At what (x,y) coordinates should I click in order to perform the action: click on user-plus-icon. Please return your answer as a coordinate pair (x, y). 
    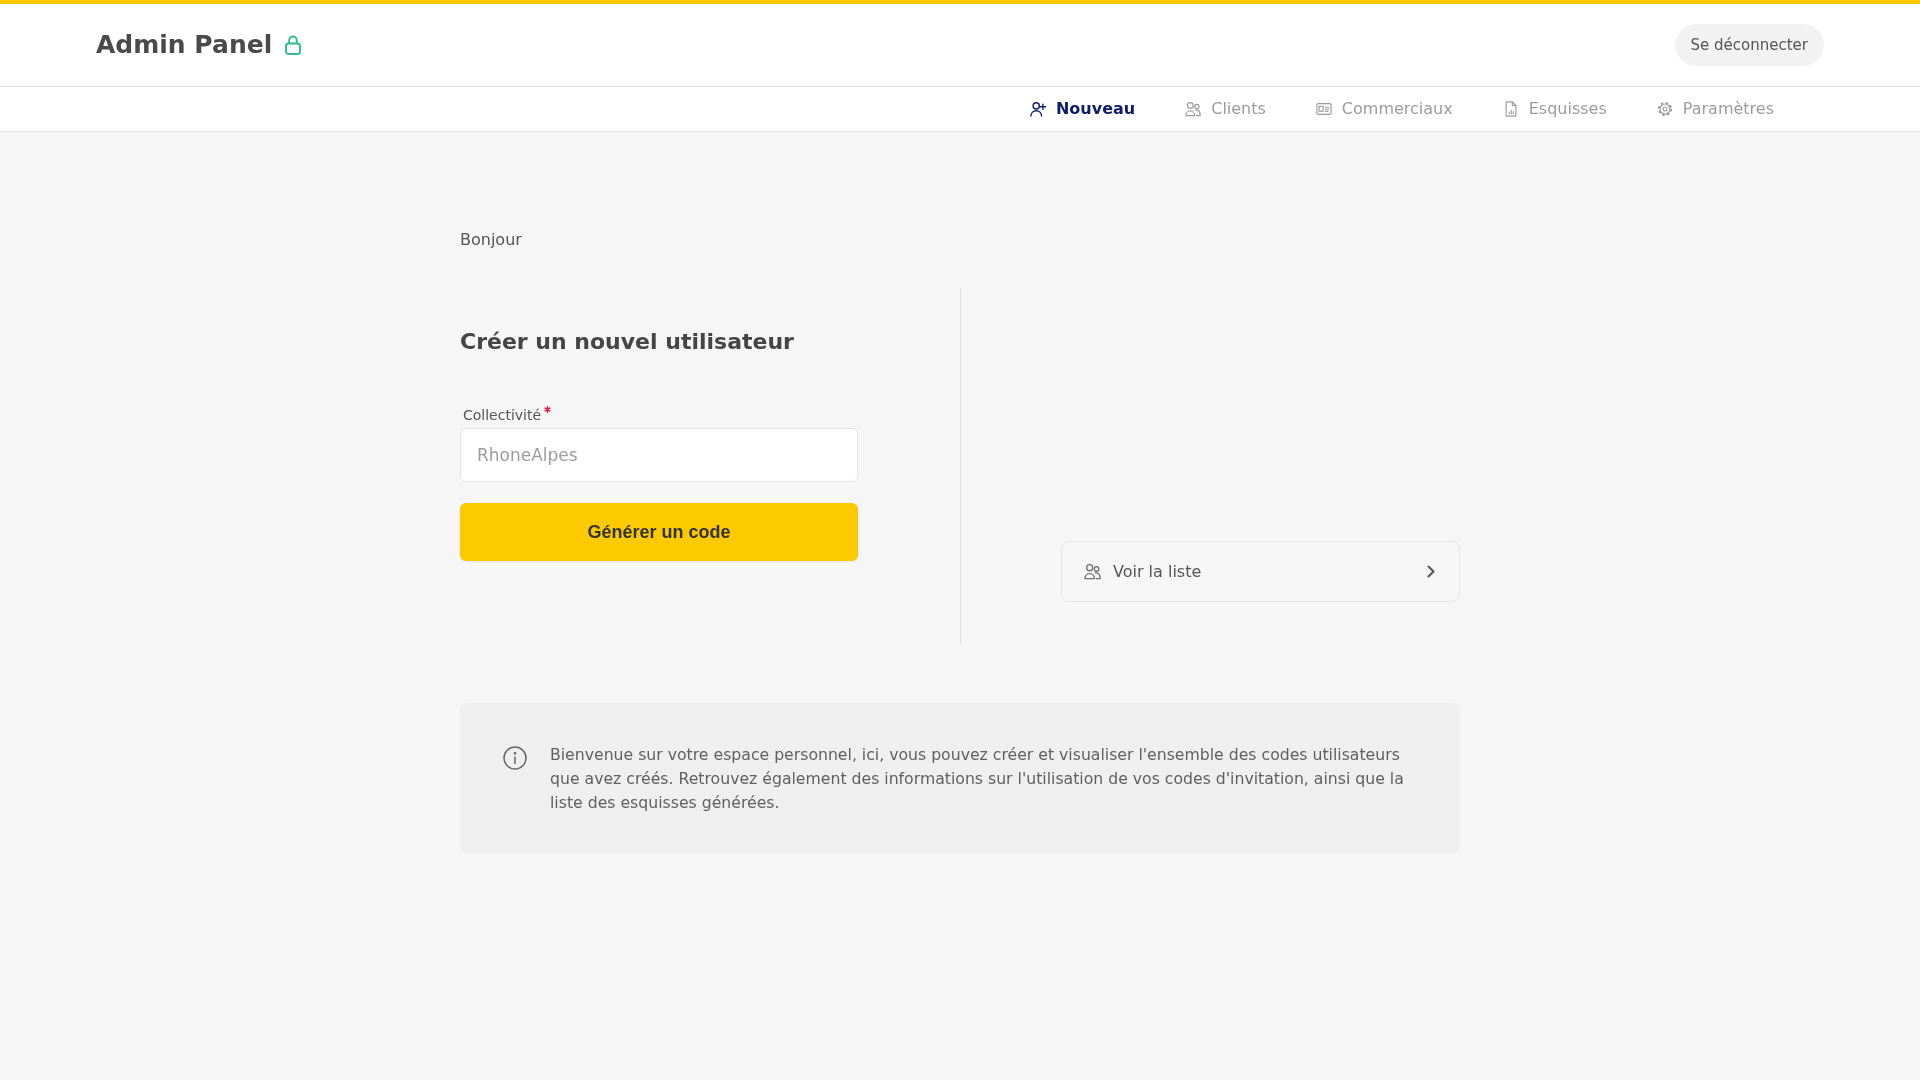
    Looking at the image, I should click on (1037, 109).